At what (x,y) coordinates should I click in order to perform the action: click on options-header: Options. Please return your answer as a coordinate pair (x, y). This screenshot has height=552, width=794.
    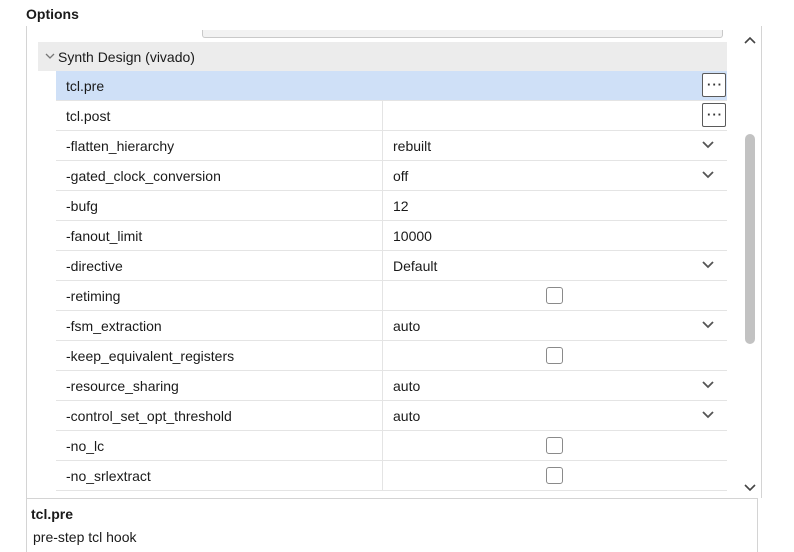
    Looking at the image, I should click on (397, 14).